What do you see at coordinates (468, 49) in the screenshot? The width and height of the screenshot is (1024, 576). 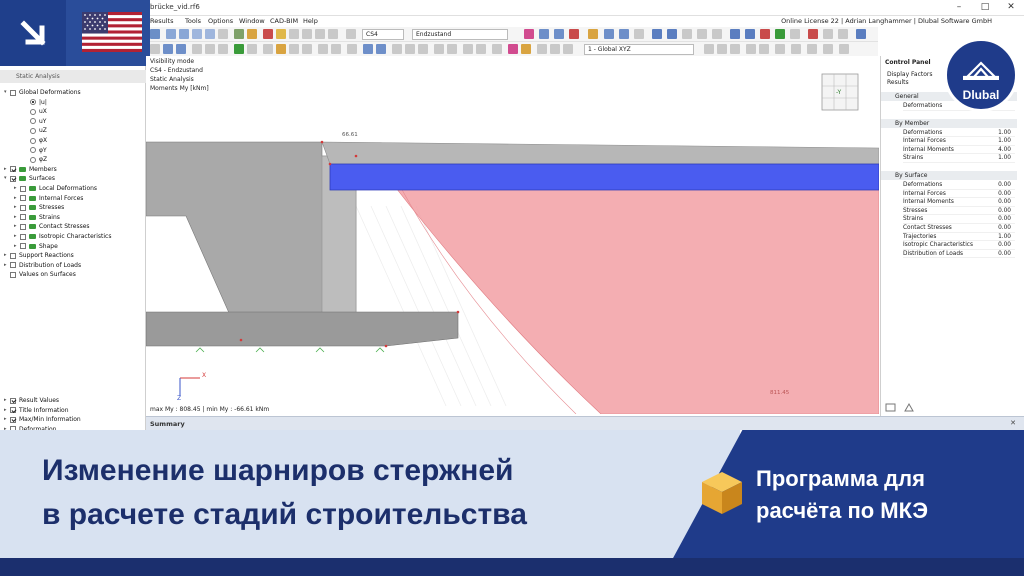 I see `extrude-icon` at bounding box center [468, 49].